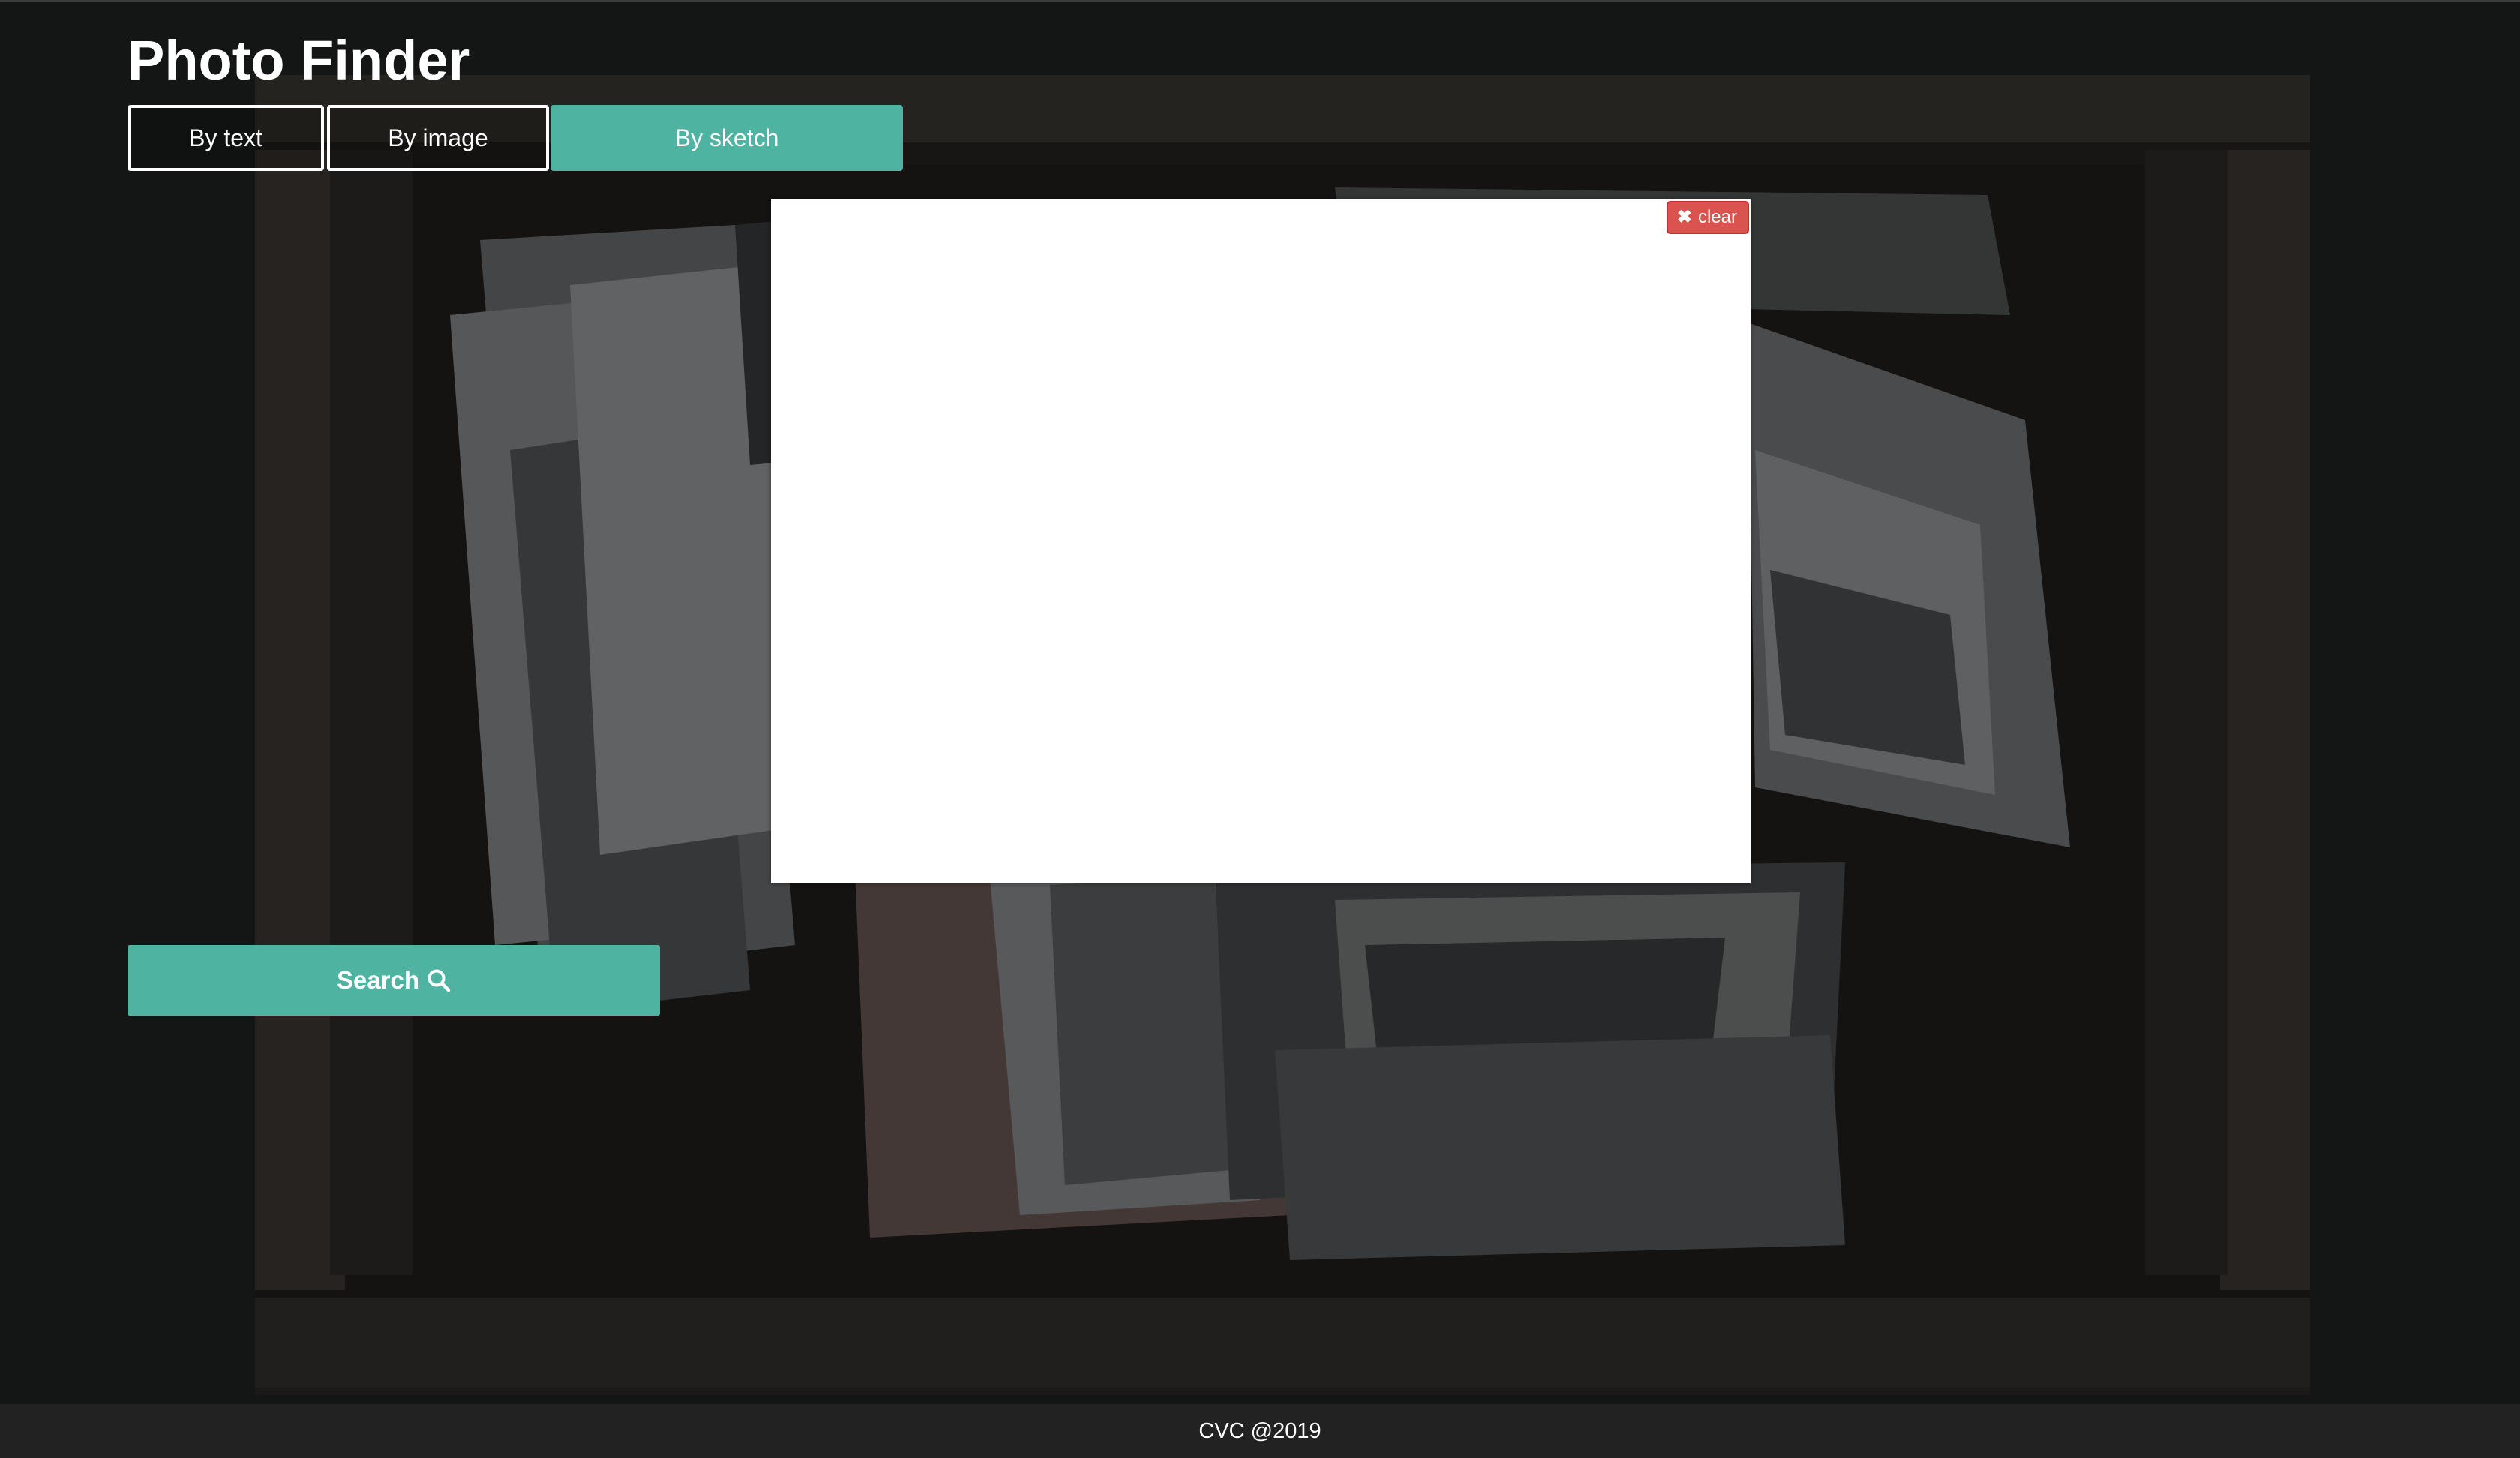  What do you see at coordinates (378, 980) in the screenshot?
I see `search-button-label: Search` at bounding box center [378, 980].